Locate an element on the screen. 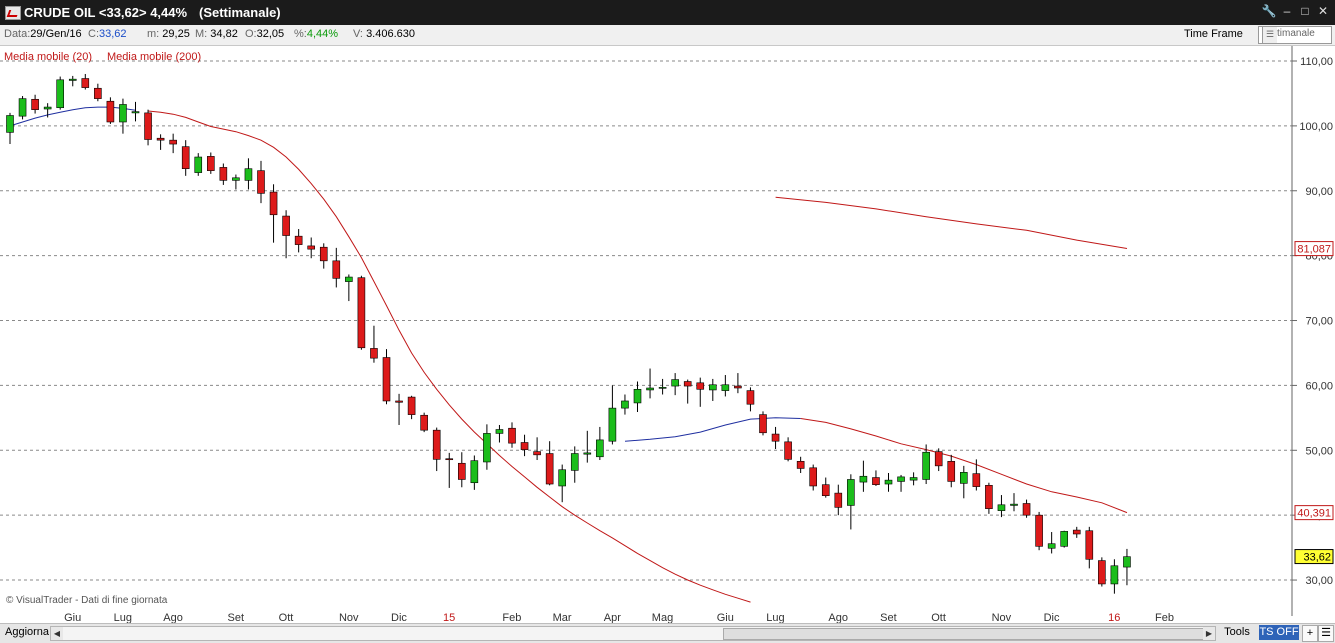 The height and width of the screenshot is (643, 1335). dropdown-arrow-icon: ☰ is located at coordinates (1269, 35).